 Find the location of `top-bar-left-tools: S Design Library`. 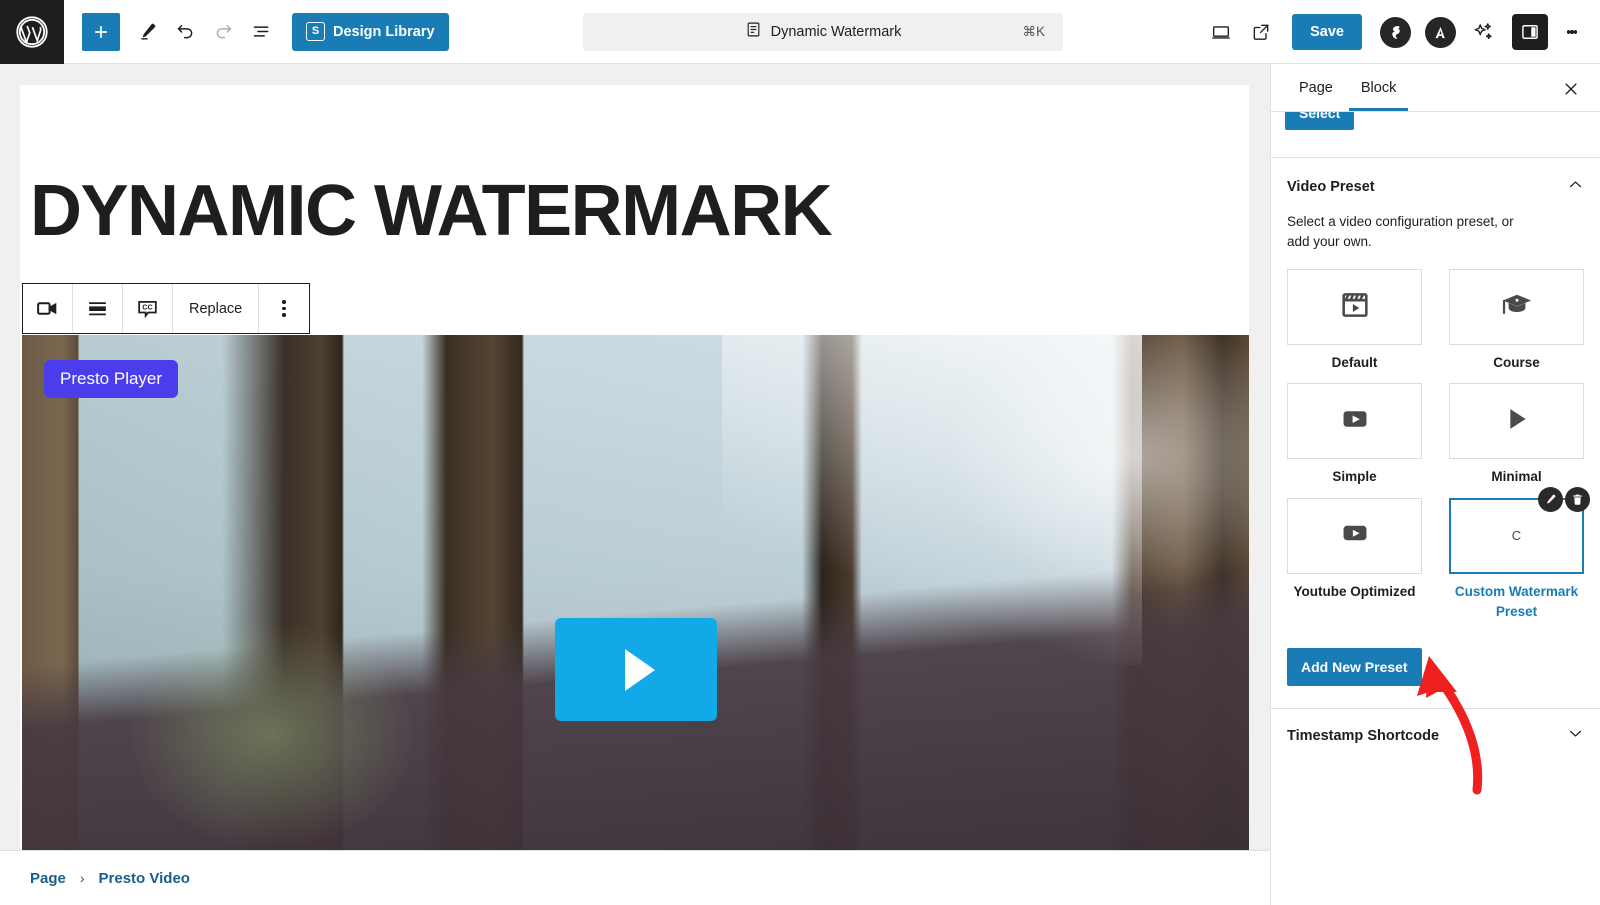

top-bar-left-tools: S Design Library is located at coordinates (256, 31).